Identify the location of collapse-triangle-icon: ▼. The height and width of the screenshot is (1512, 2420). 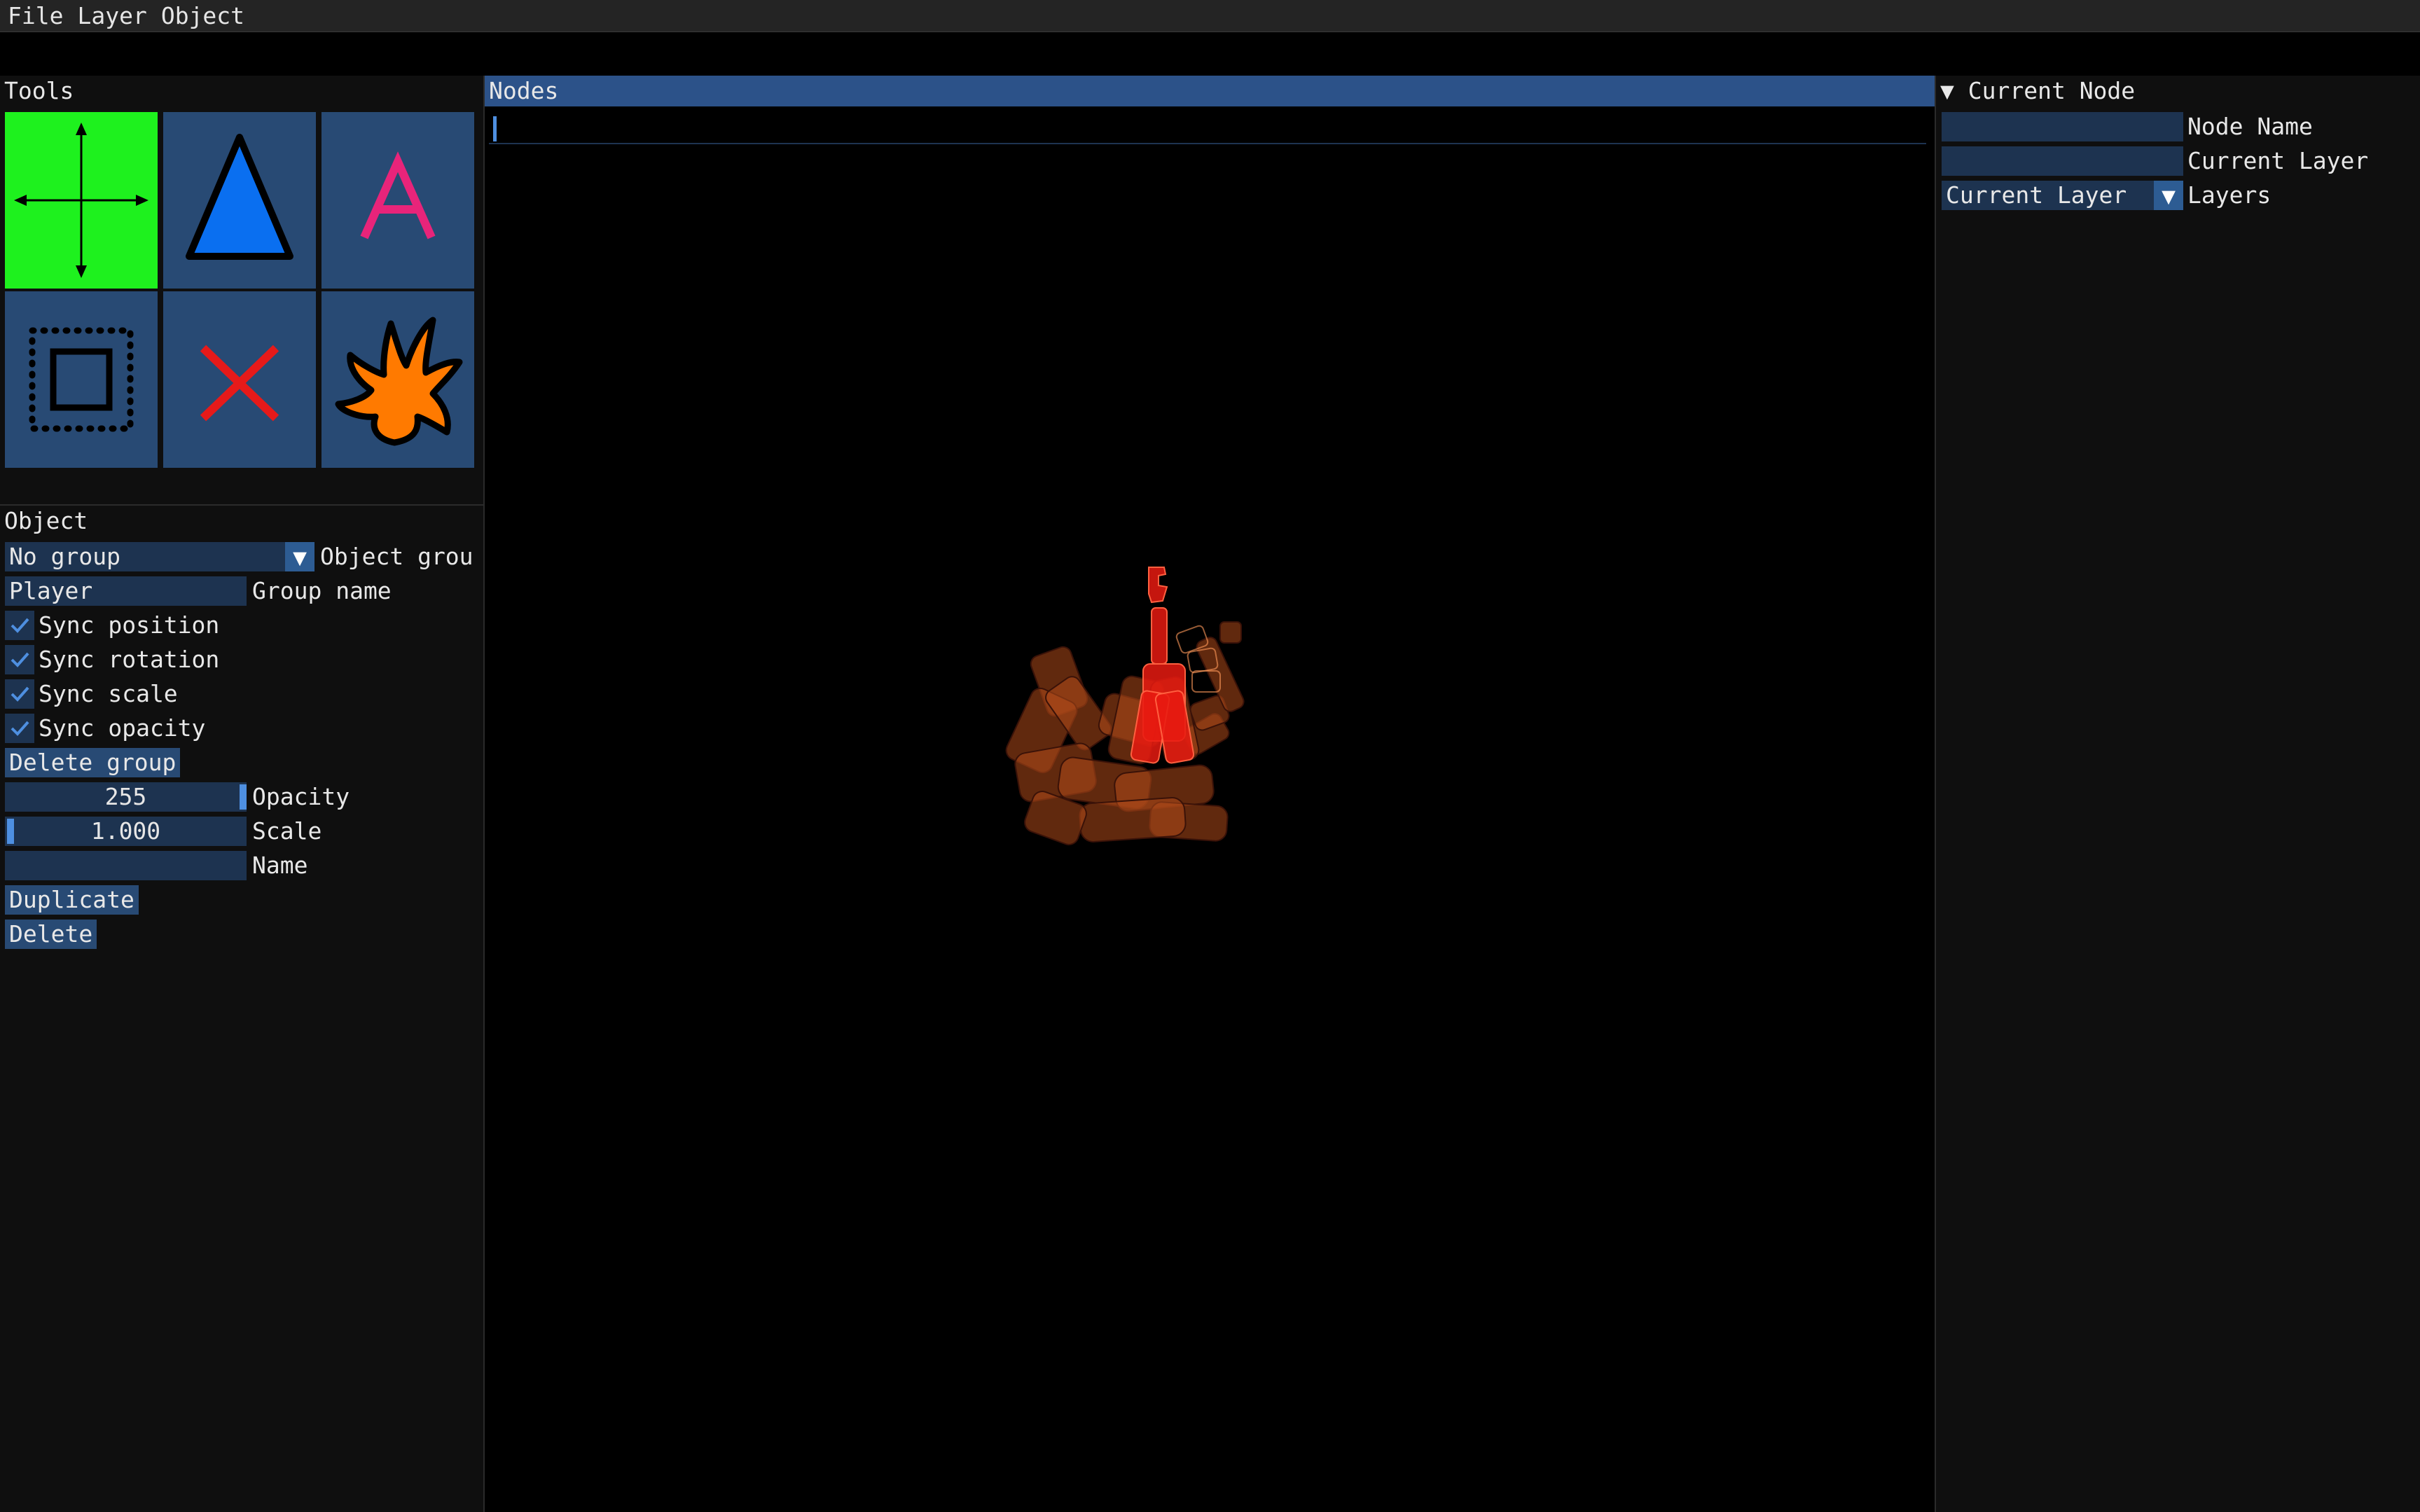
(1947, 90).